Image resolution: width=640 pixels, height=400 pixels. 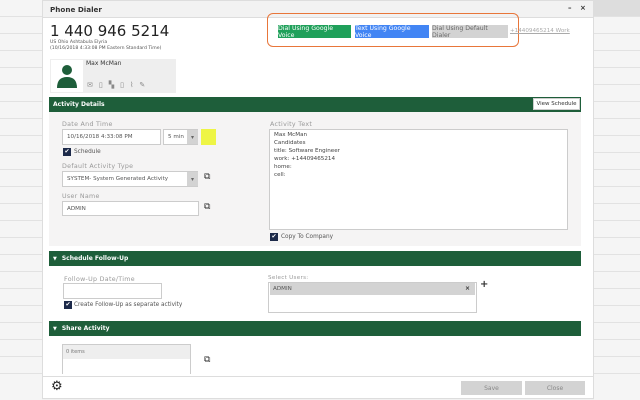 I want to click on close-button: ×, so click(x=583, y=8).